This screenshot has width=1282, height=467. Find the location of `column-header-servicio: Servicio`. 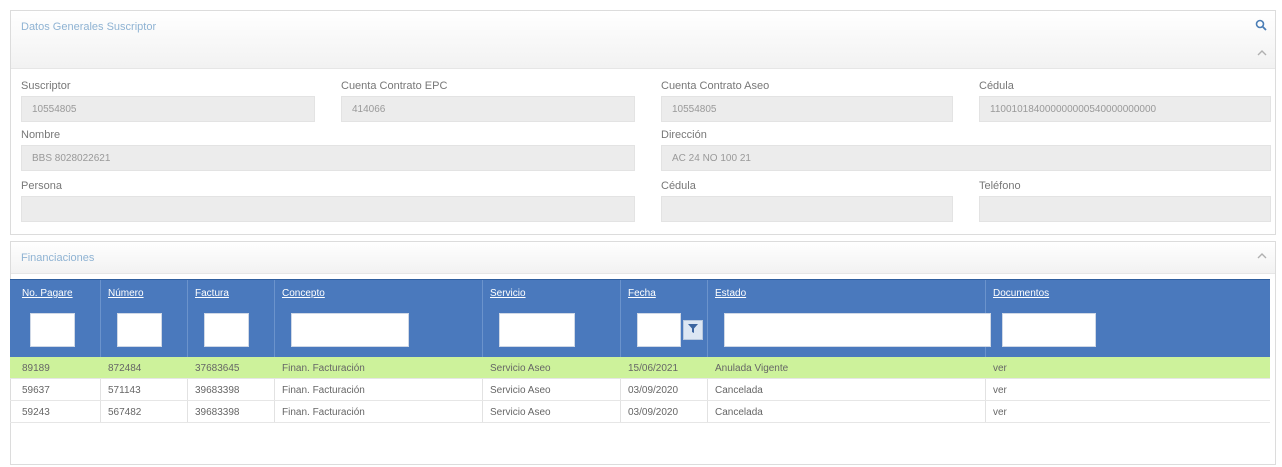

column-header-servicio: Servicio is located at coordinates (508, 293).